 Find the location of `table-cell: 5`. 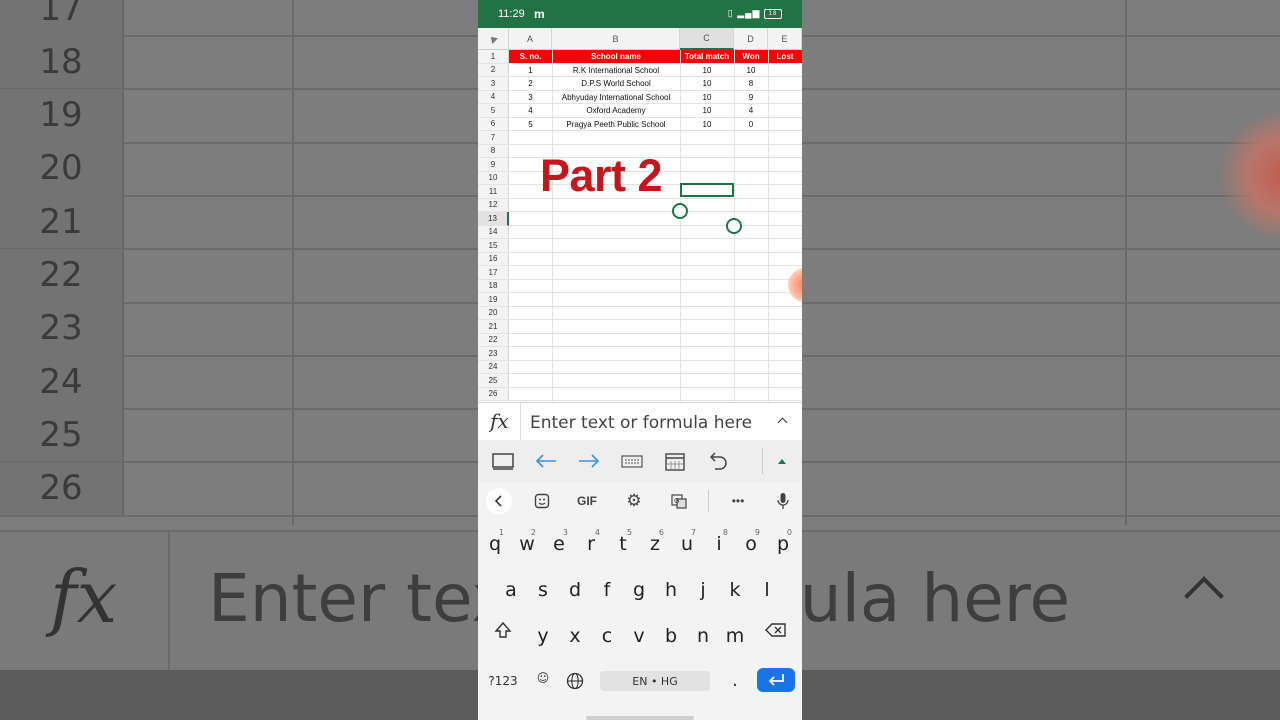

table-cell: 5 is located at coordinates (530, 125).